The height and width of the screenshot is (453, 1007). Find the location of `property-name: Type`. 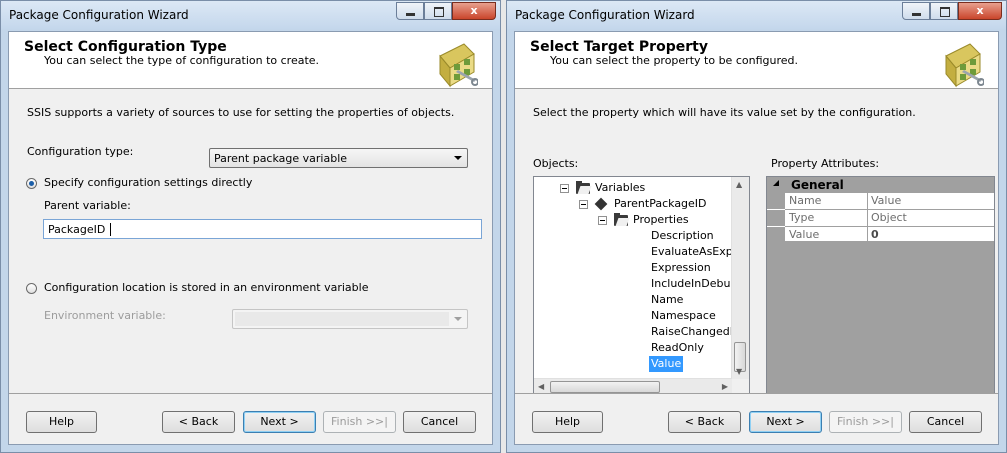

property-name: Type is located at coordinates (802, 217).